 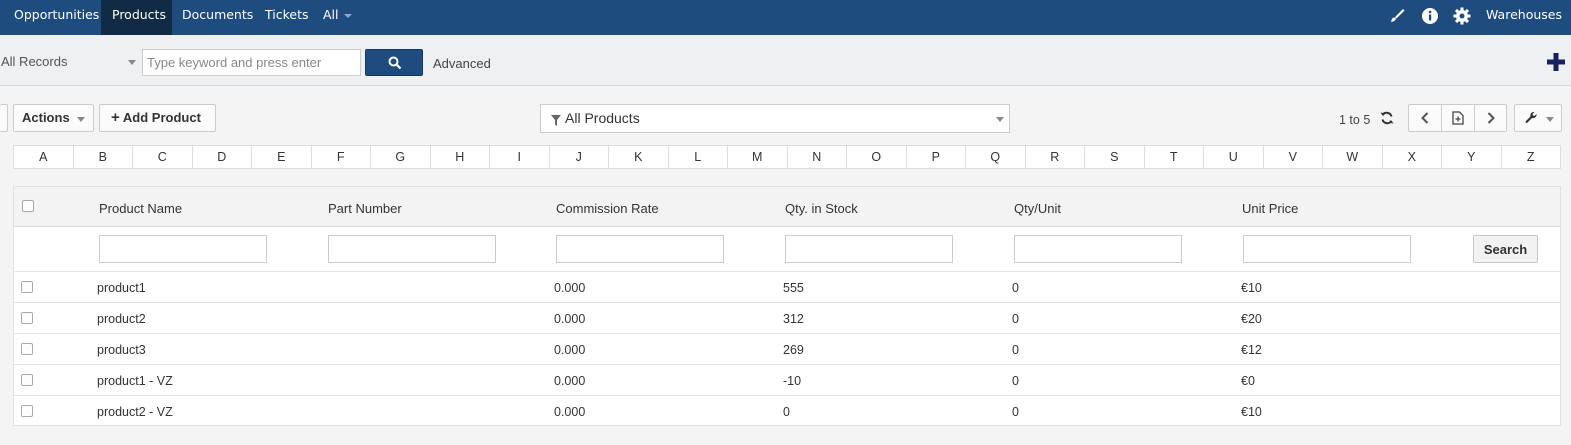 What do you see at coordinates (121, 319) in the screenshot?
I see `product-name-cell: product2` at bounding box center [121, 319].